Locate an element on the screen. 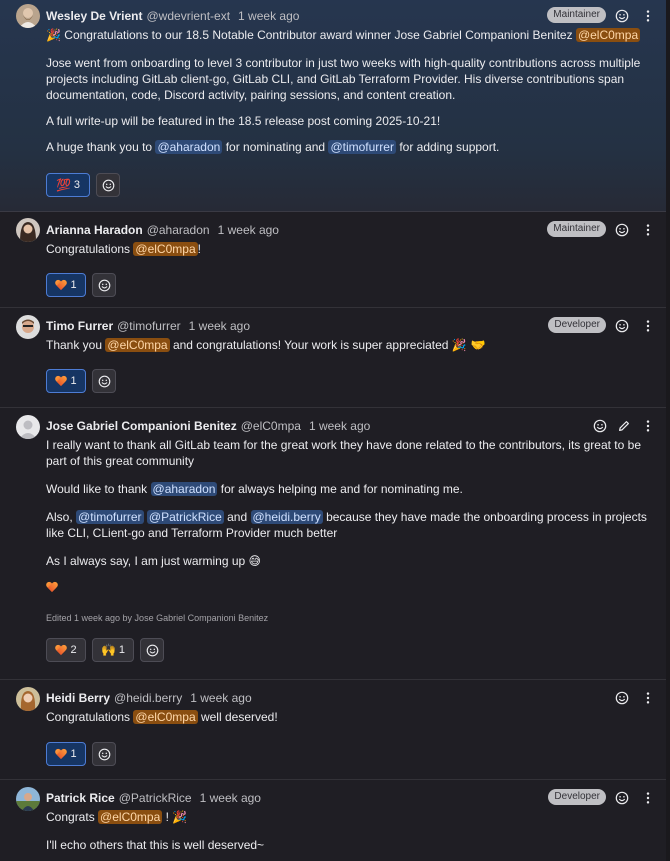  author-name: Arianna Haradon is located at coordinates (94, 230).